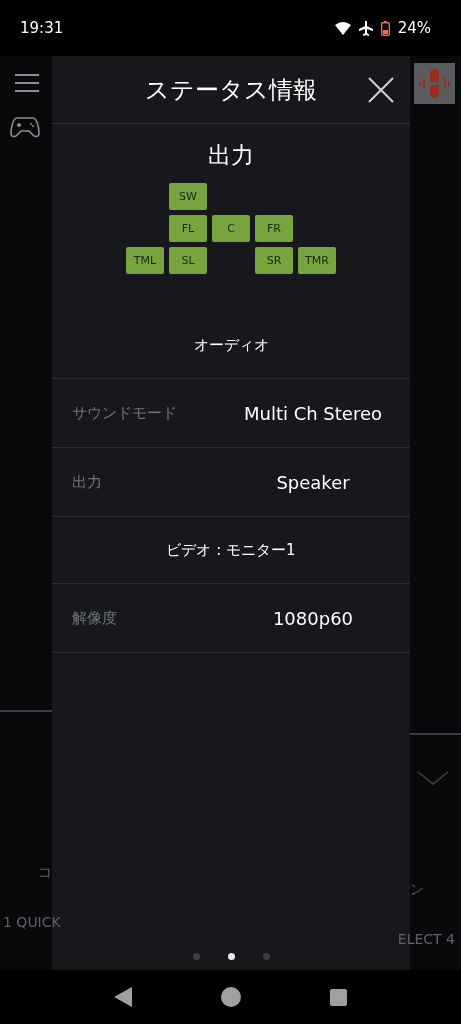  I want to click on section-header: オーディオ, so click(231, 345).